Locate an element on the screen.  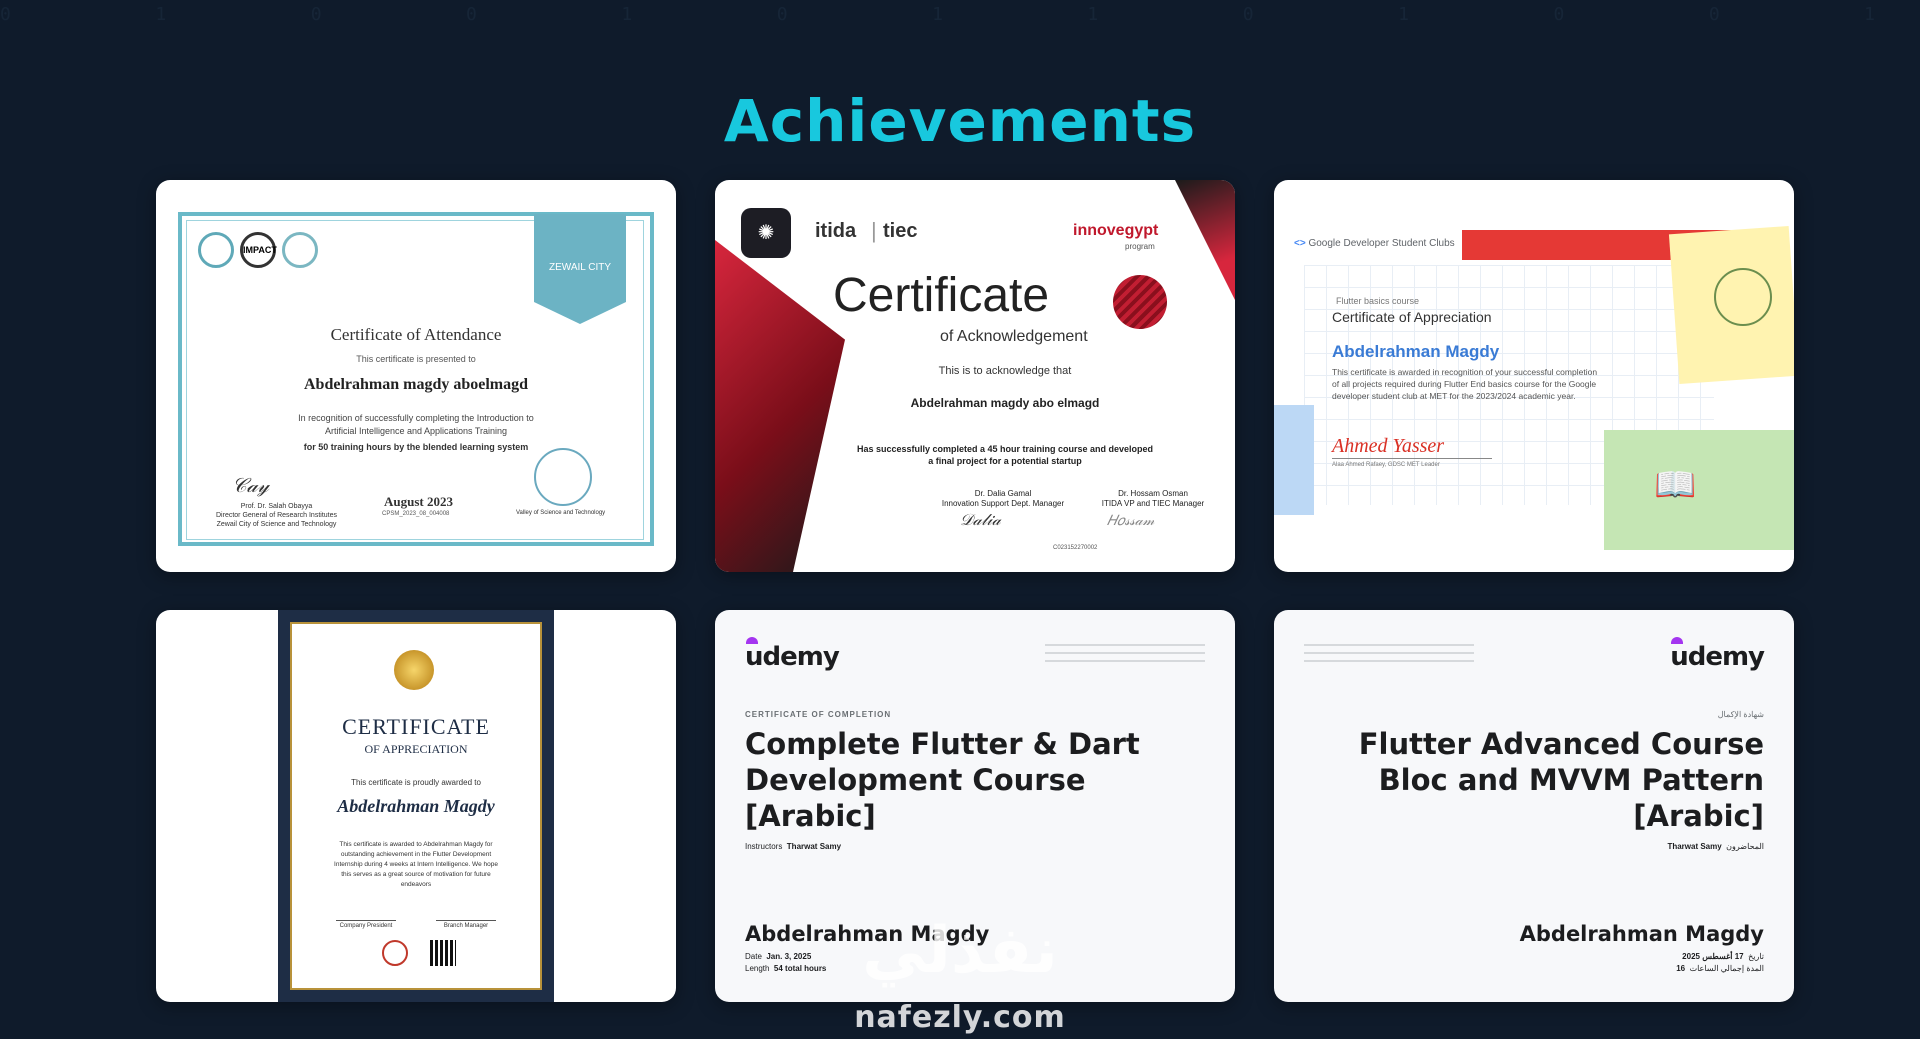
program-logo-icon is located at coordinates (300, 250).